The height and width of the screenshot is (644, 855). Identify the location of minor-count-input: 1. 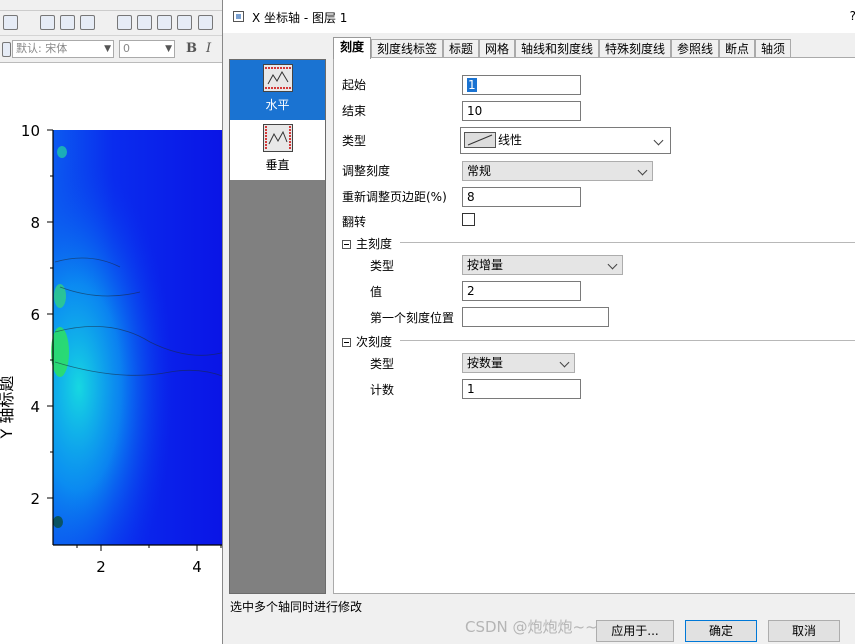
(521, 389).